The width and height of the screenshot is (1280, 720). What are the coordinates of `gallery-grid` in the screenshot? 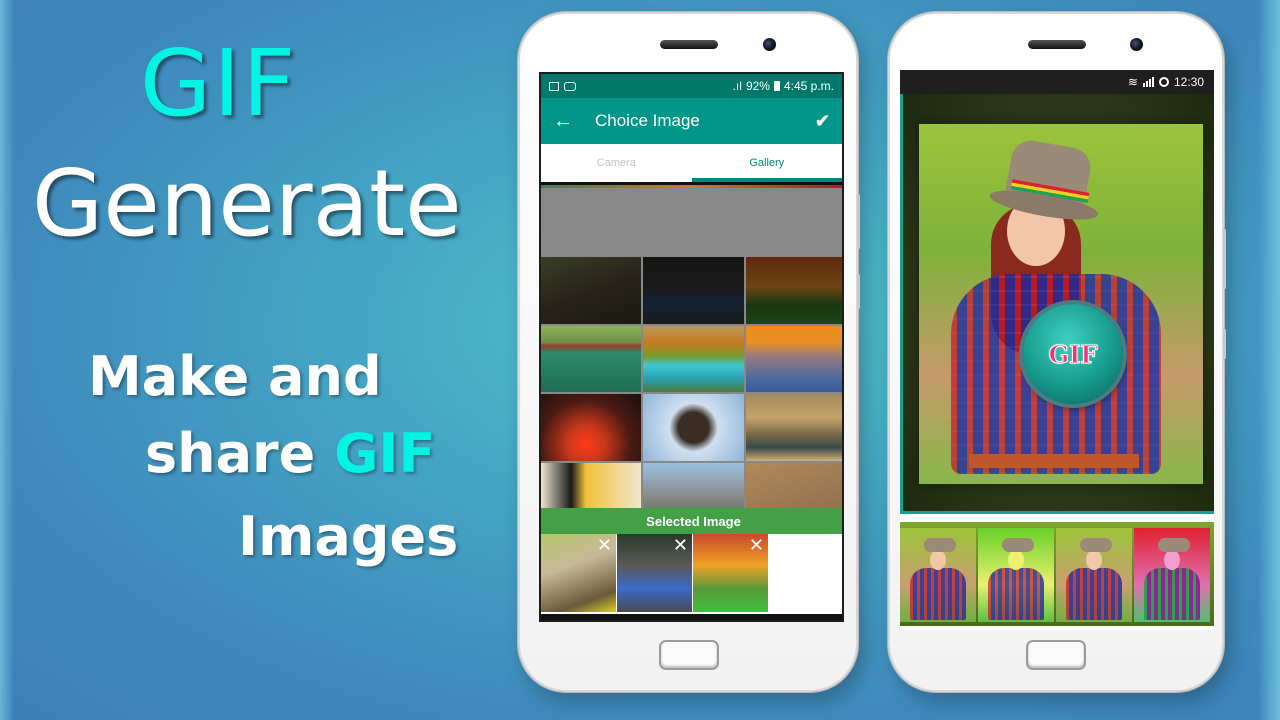 It's located at (691, 357).